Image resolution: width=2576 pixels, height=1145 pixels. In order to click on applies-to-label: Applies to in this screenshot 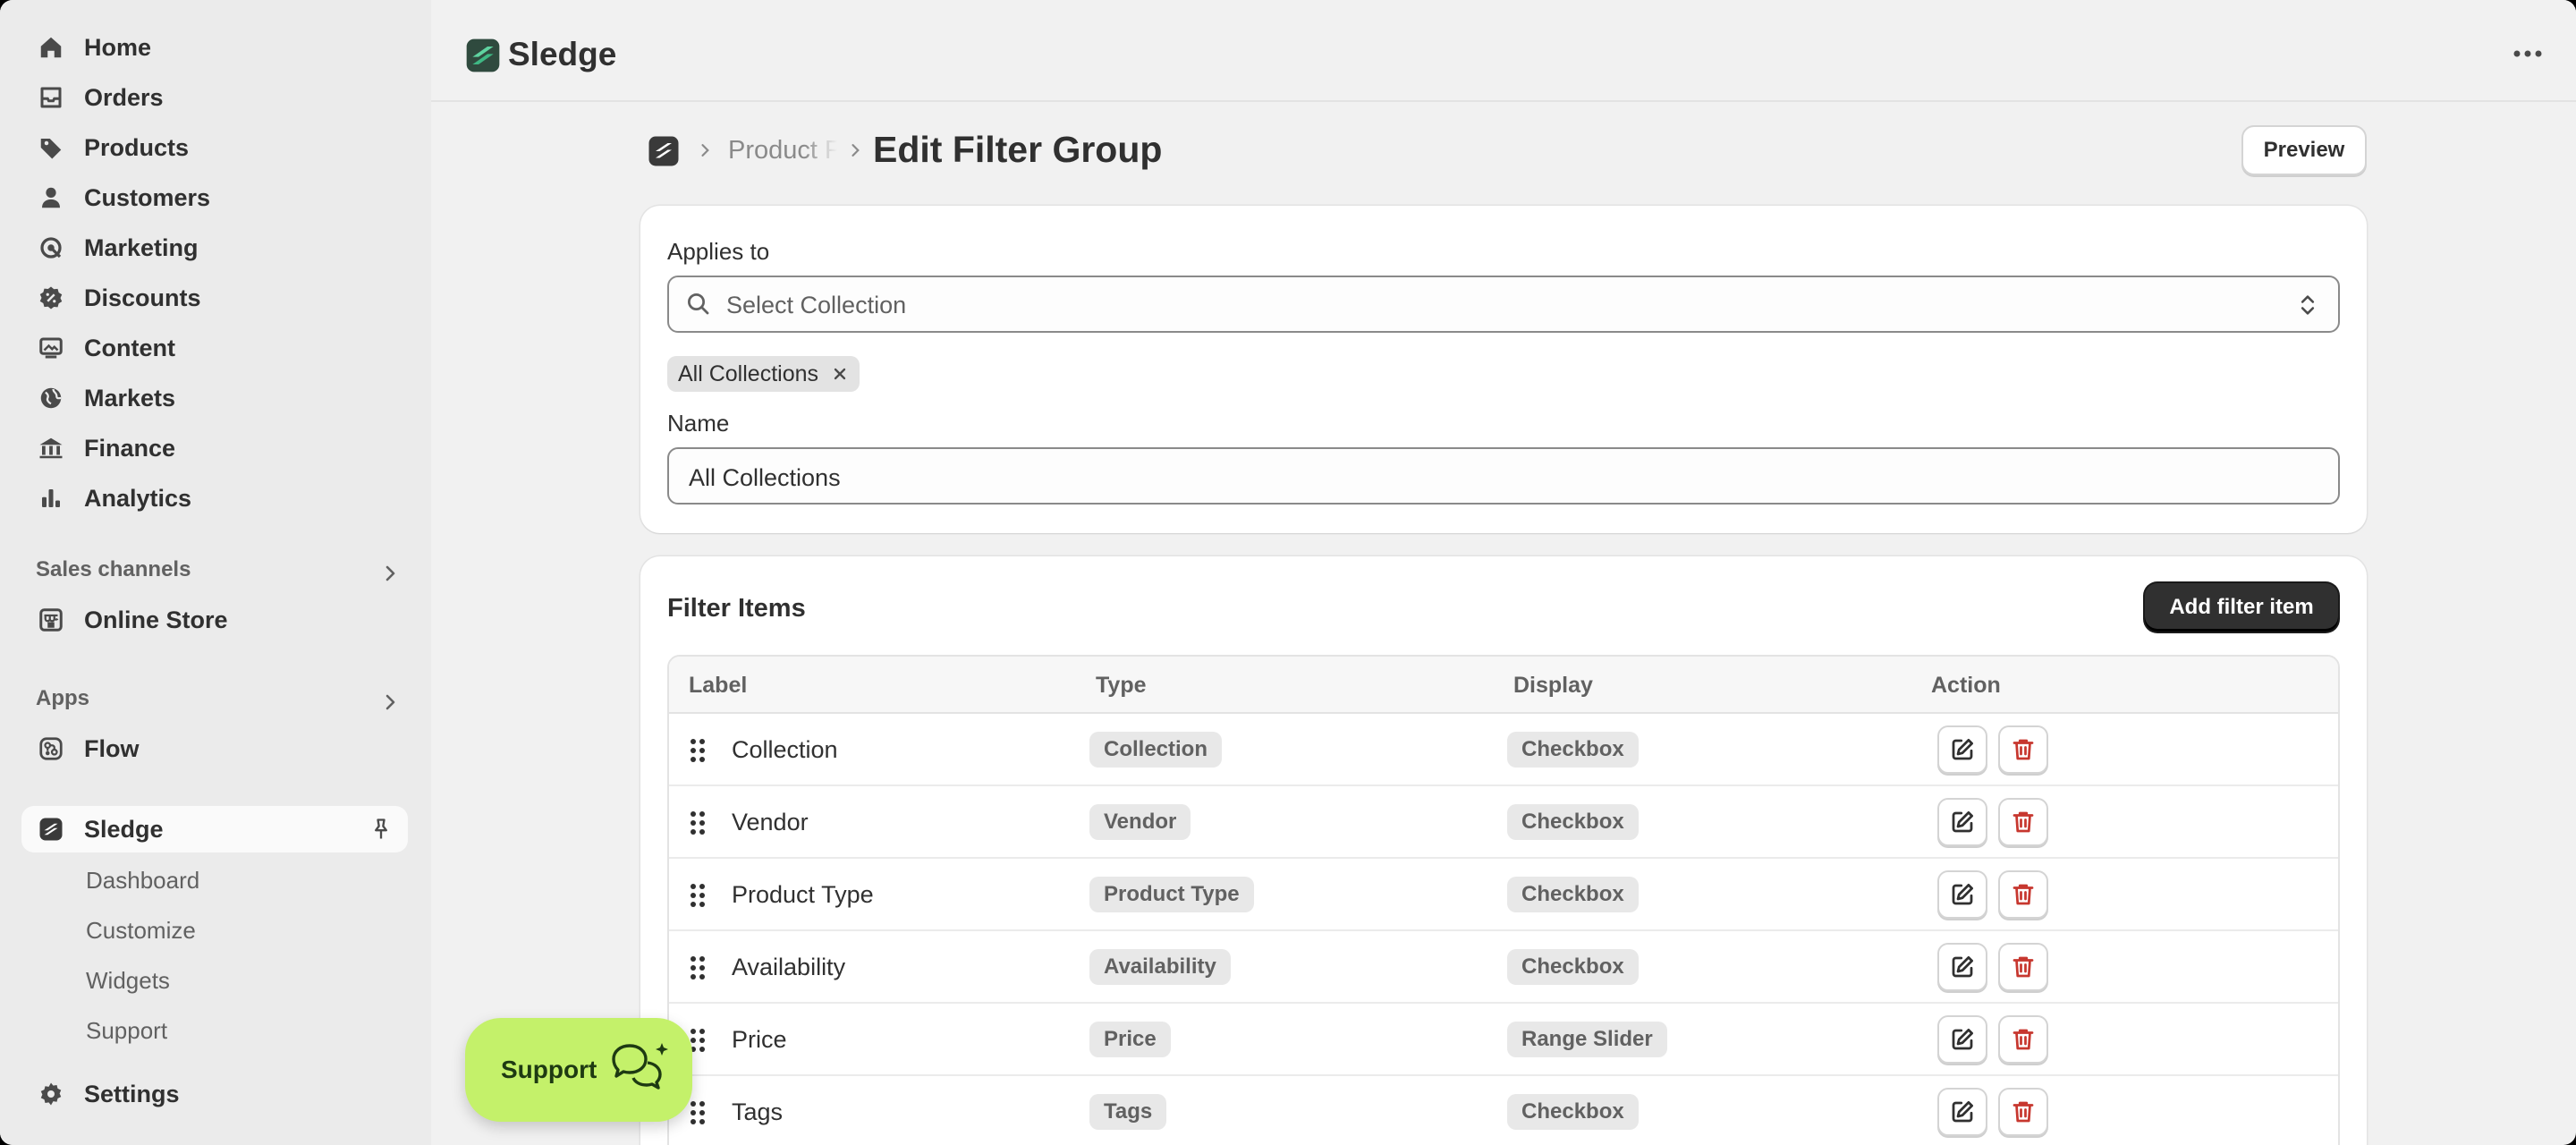, I will do `click(718, 251)`.